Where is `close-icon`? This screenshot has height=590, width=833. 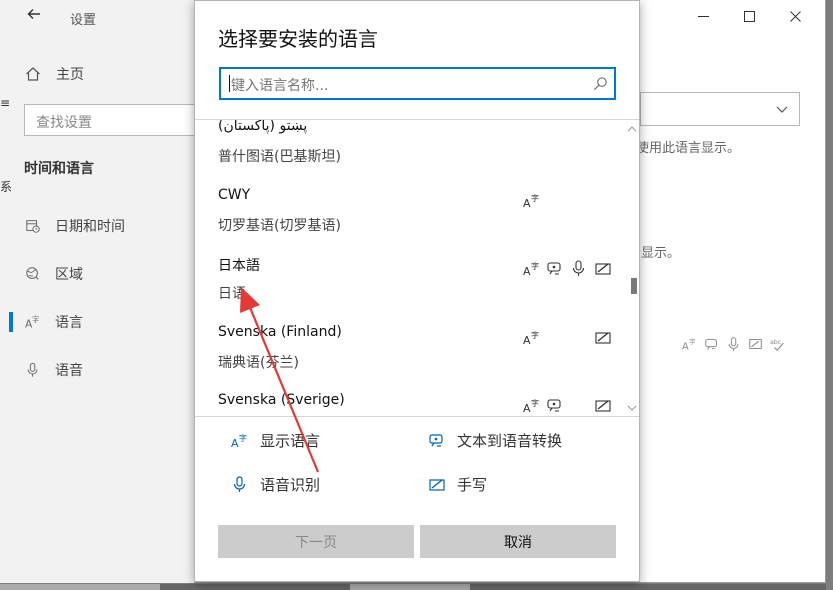
close-icon is located at coordinates (795, 16).